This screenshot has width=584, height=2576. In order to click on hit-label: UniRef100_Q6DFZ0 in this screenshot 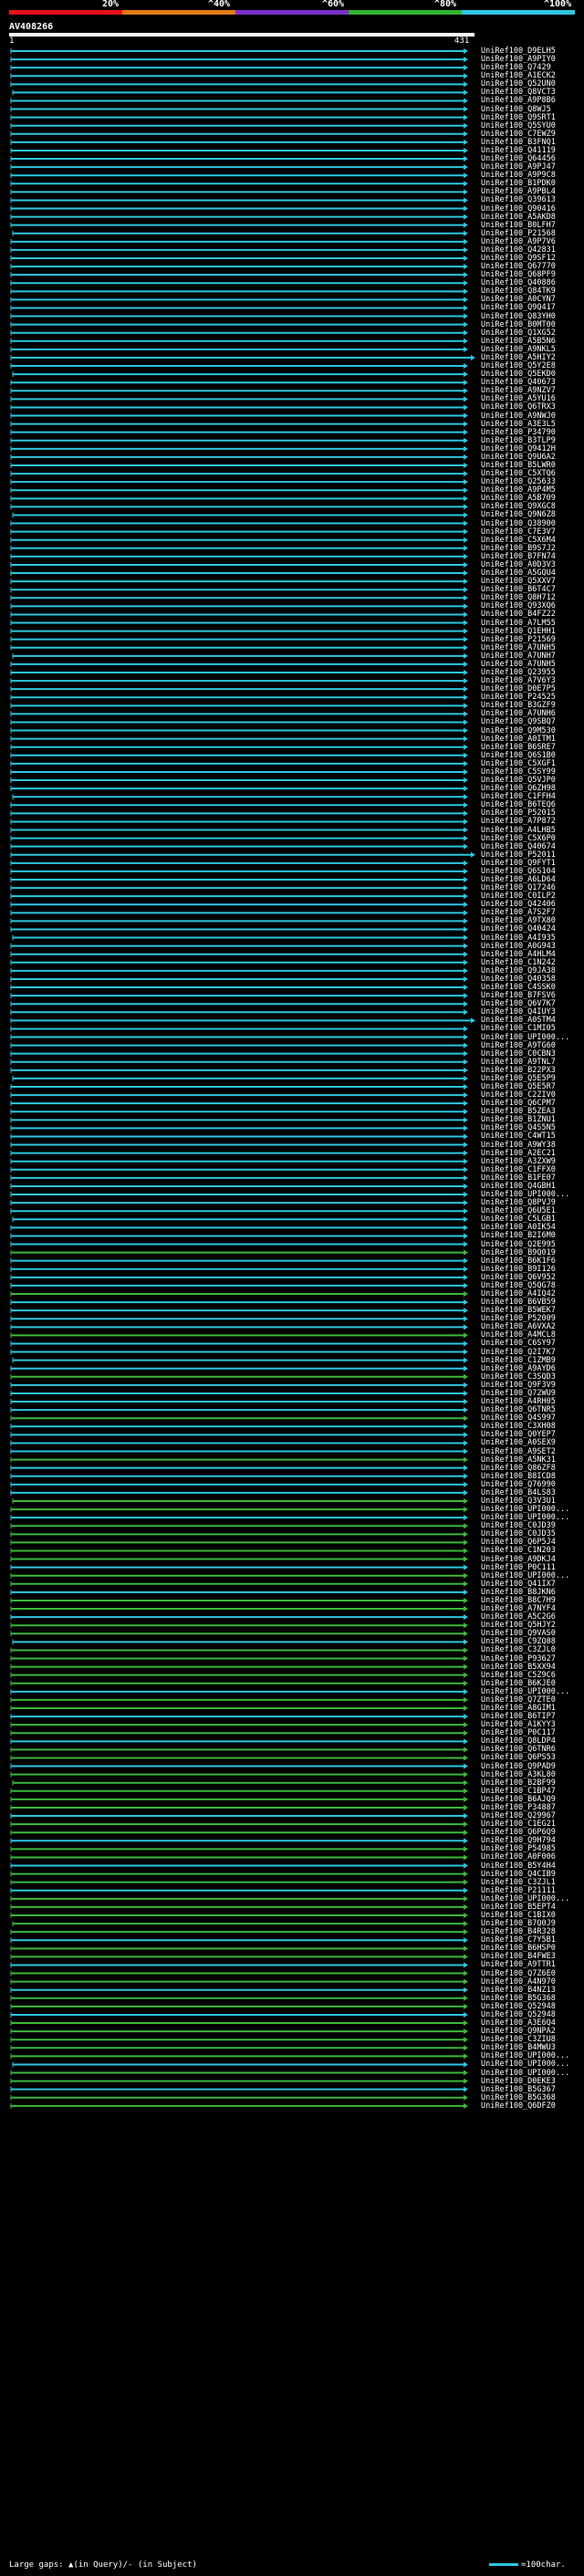, I will do `click(518, 2106)`.